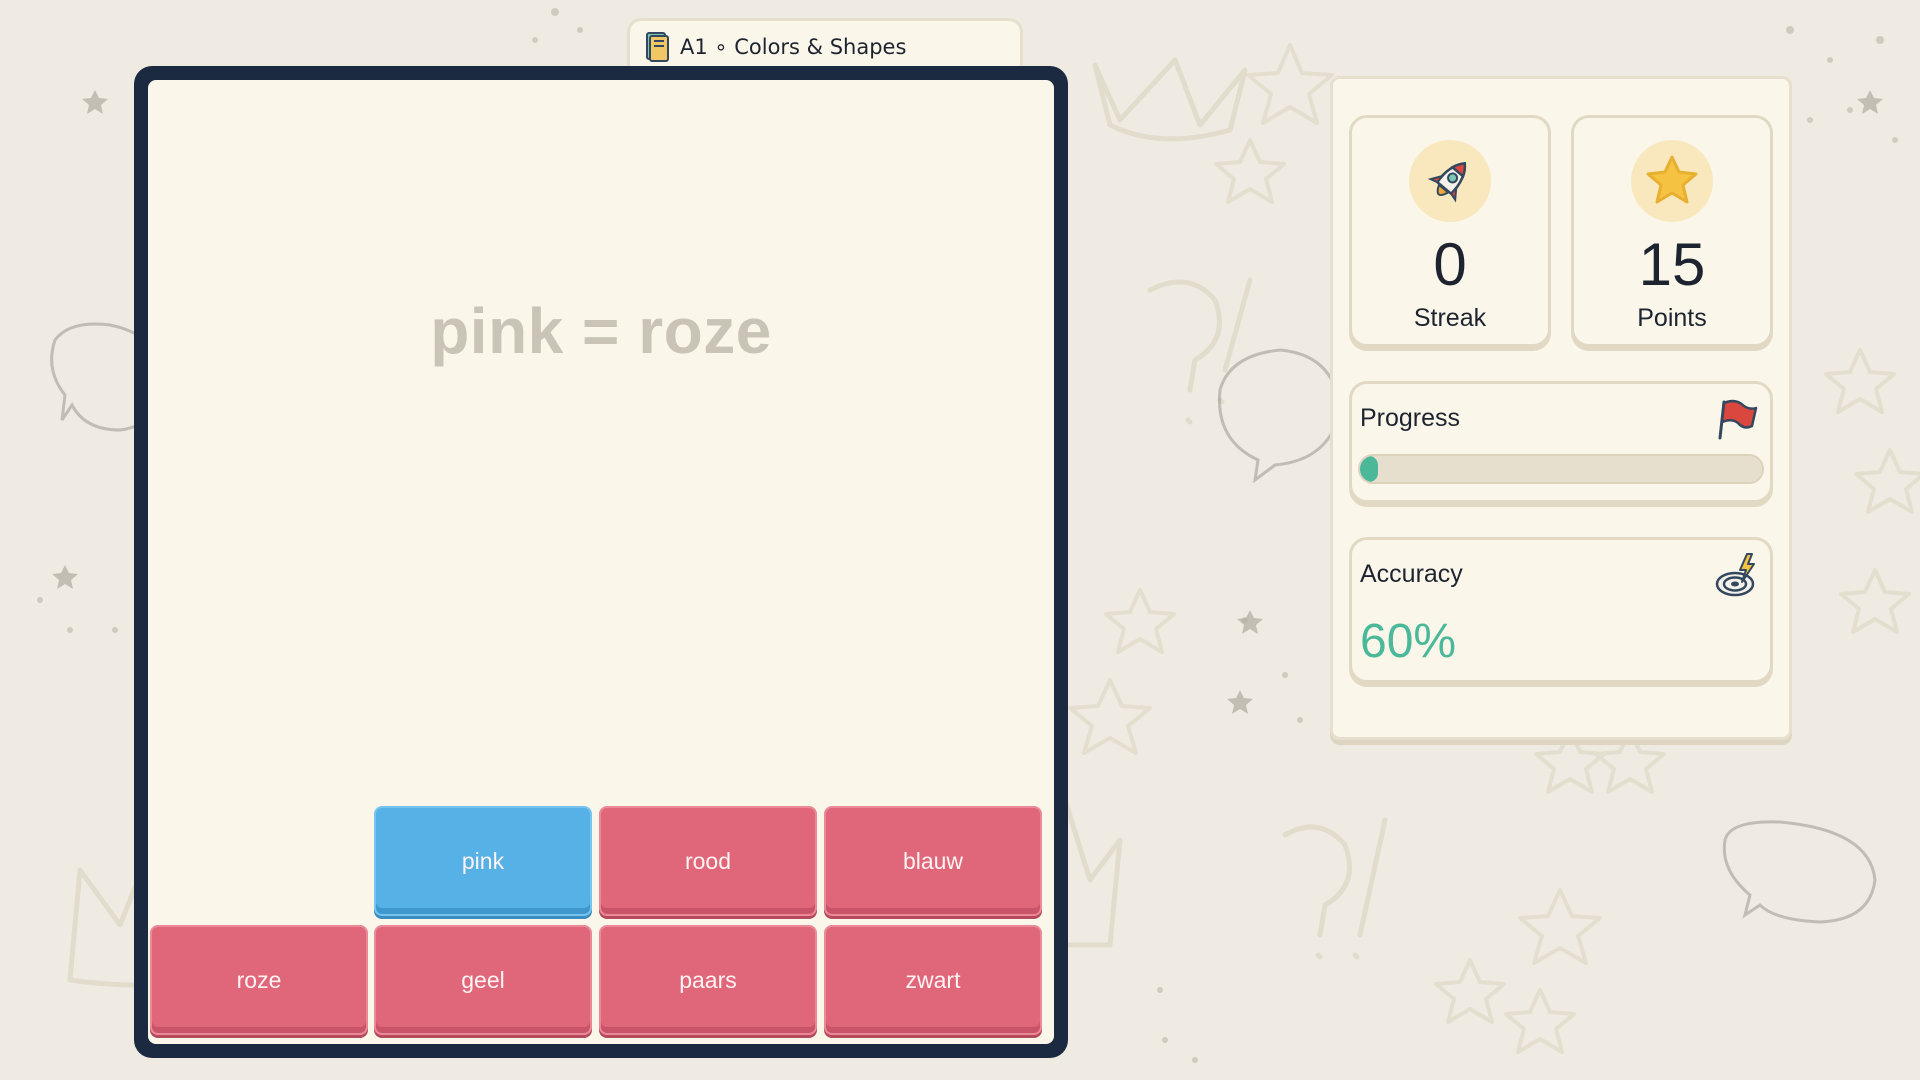  I want to click on accuracy-card: Accuracy 60%, so click(1561, 610).